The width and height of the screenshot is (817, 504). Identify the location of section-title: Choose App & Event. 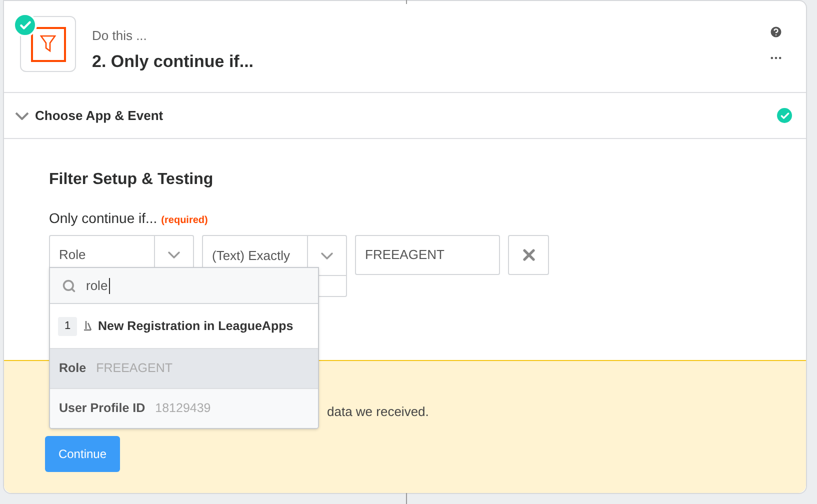
(99, 115).